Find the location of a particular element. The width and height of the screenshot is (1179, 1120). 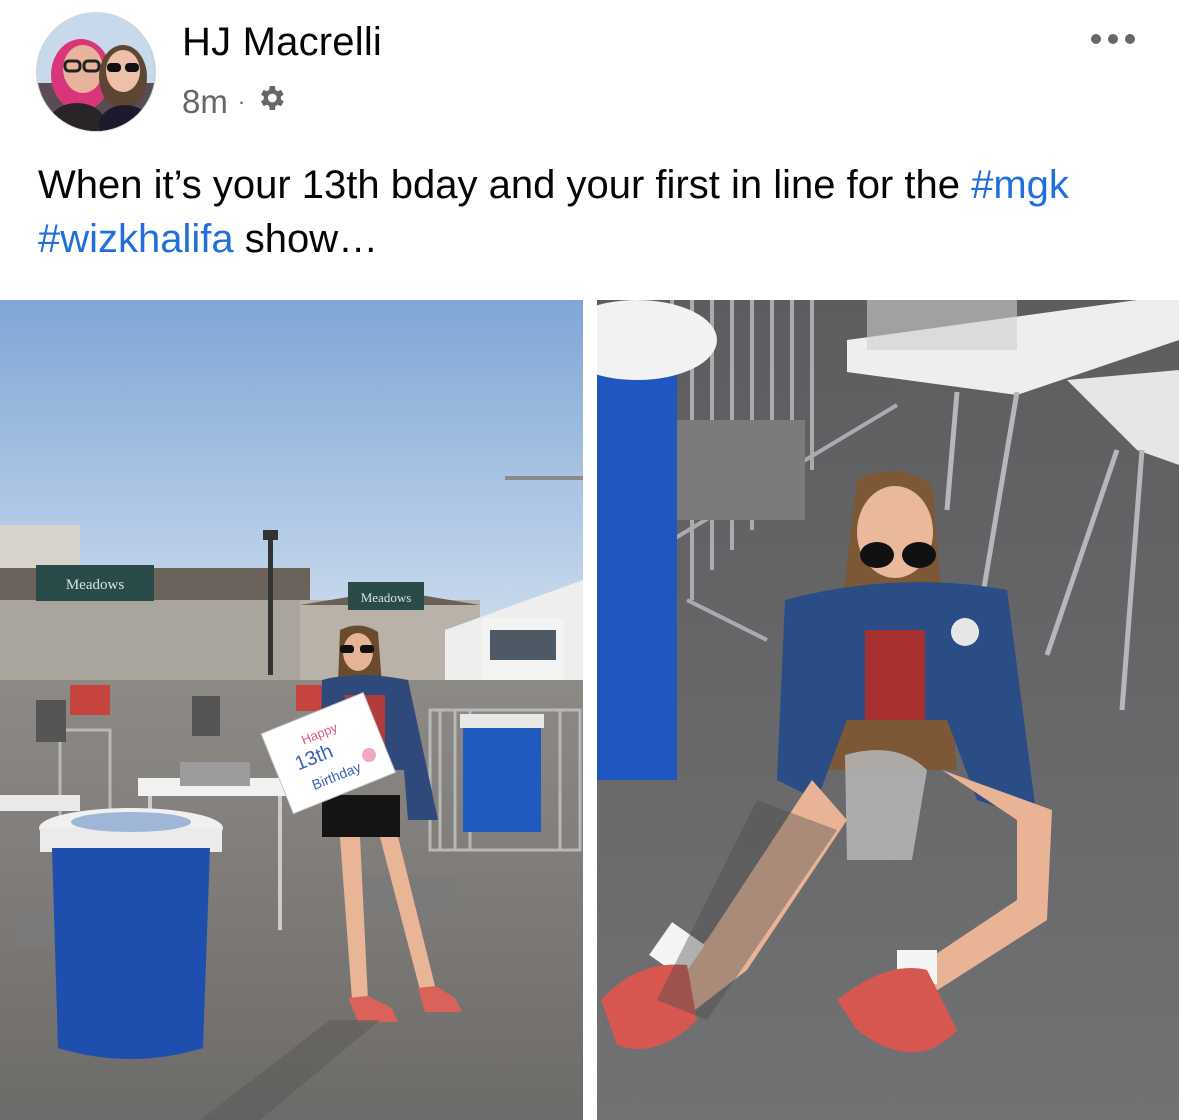

timestamp: 8m is located at coordinates (205, 102).